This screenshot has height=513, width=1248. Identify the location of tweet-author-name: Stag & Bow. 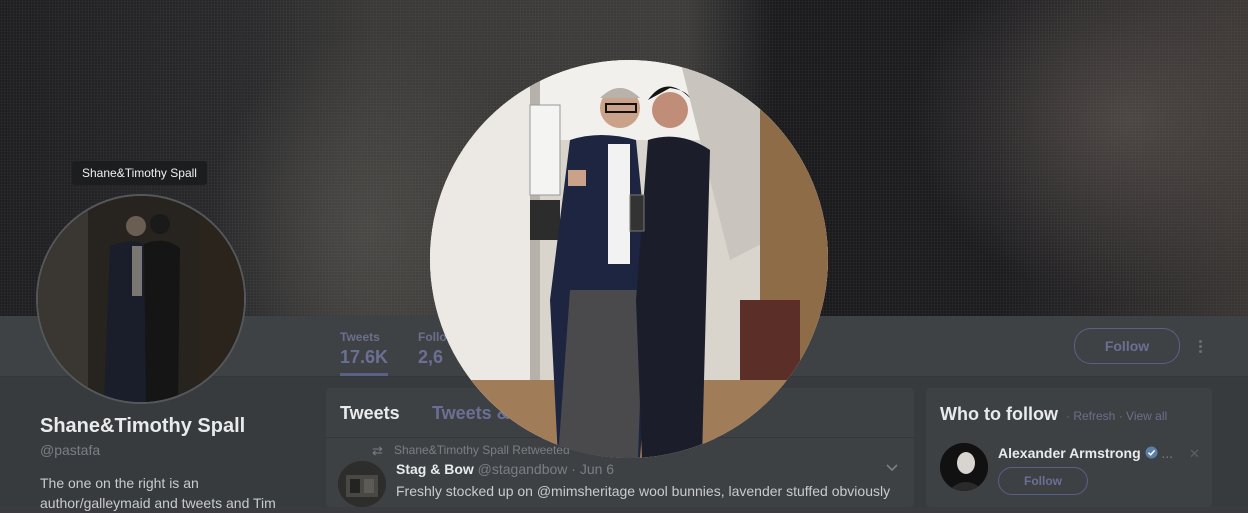
(435, 469).